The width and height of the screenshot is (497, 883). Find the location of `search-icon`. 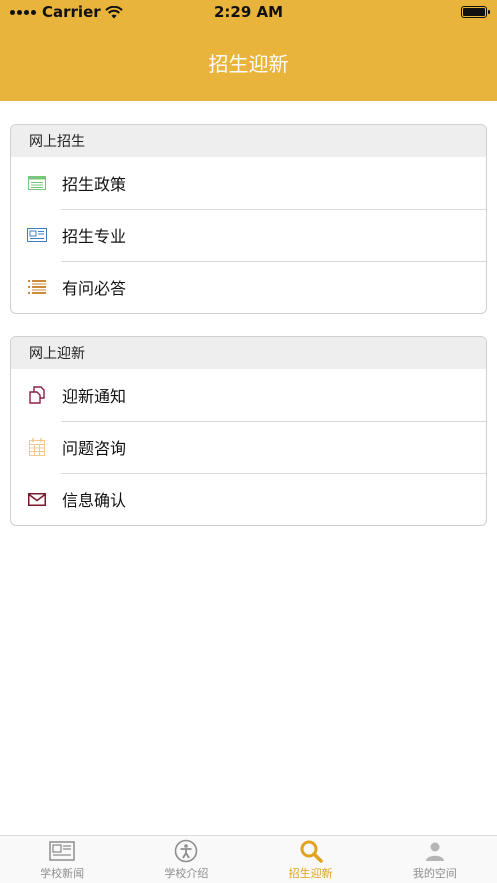

search-icon is located at coordinates (311, 851).